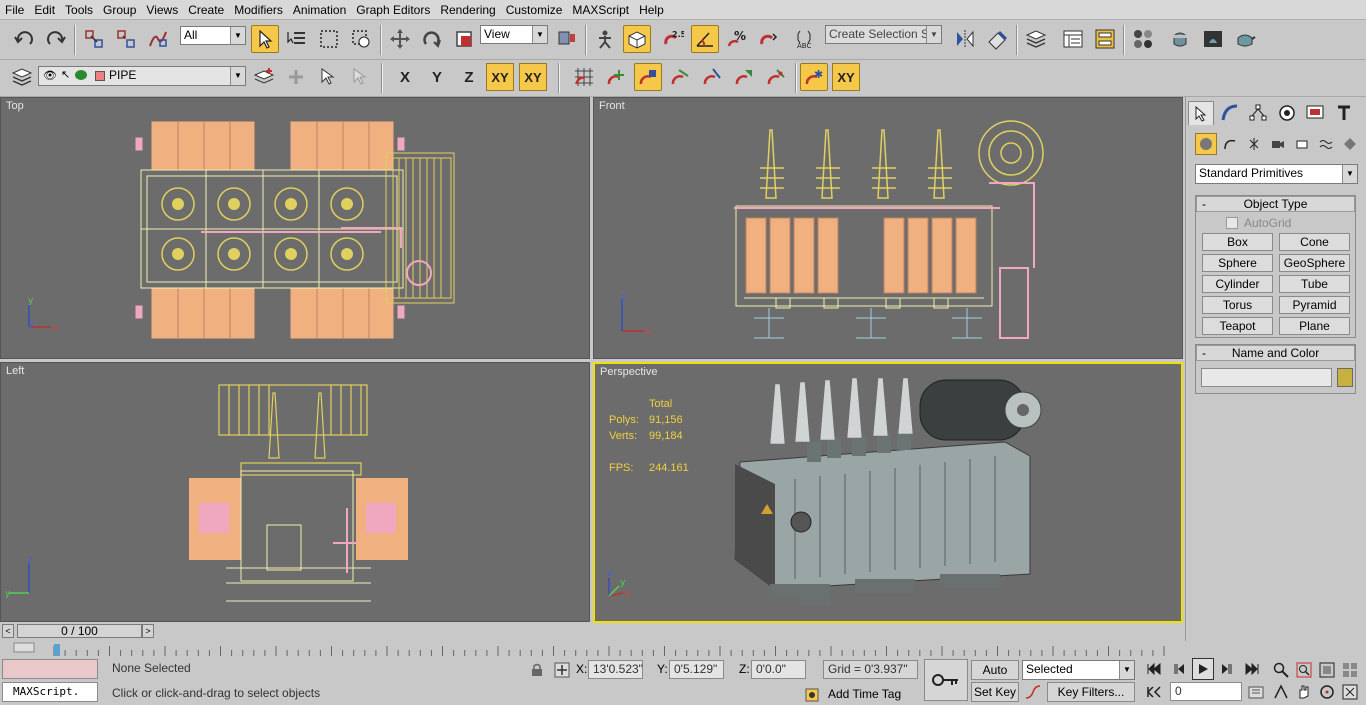  I want to click on autogrid-checkbox: AutoGrid, so click(1258, 223).